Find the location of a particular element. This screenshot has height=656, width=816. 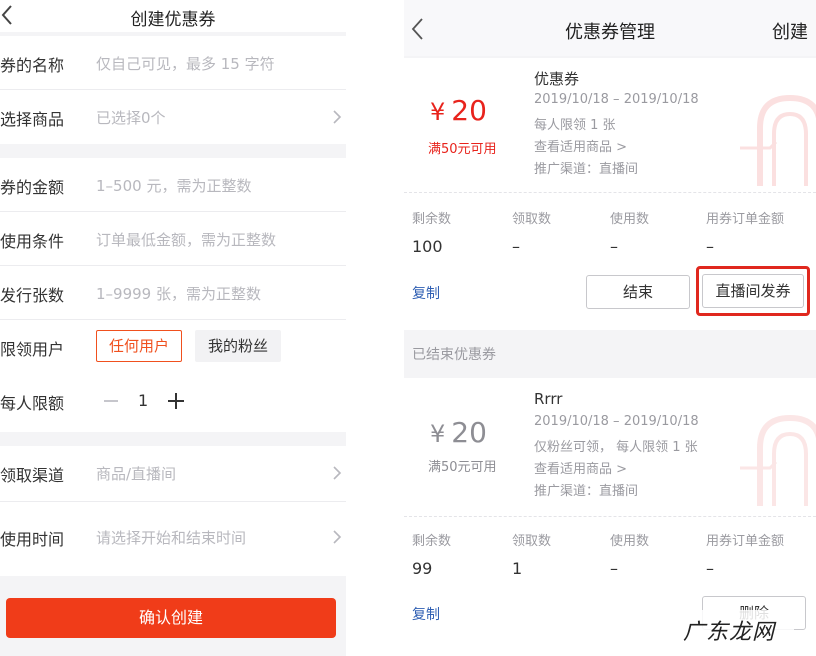

coupon-channel-group: 领取渠道 商品/直播间 使用时间 请选择开始和结束时间 is located at coordinates (173, 511).